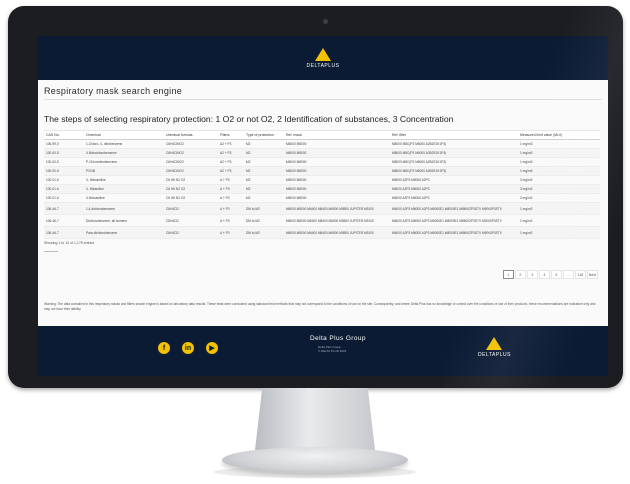 Image resolution: width=630 pixels, height=484 pixels. Describe the element at coordinates (51, 249) in the screenshot. I see `entries-length-select` at that location.